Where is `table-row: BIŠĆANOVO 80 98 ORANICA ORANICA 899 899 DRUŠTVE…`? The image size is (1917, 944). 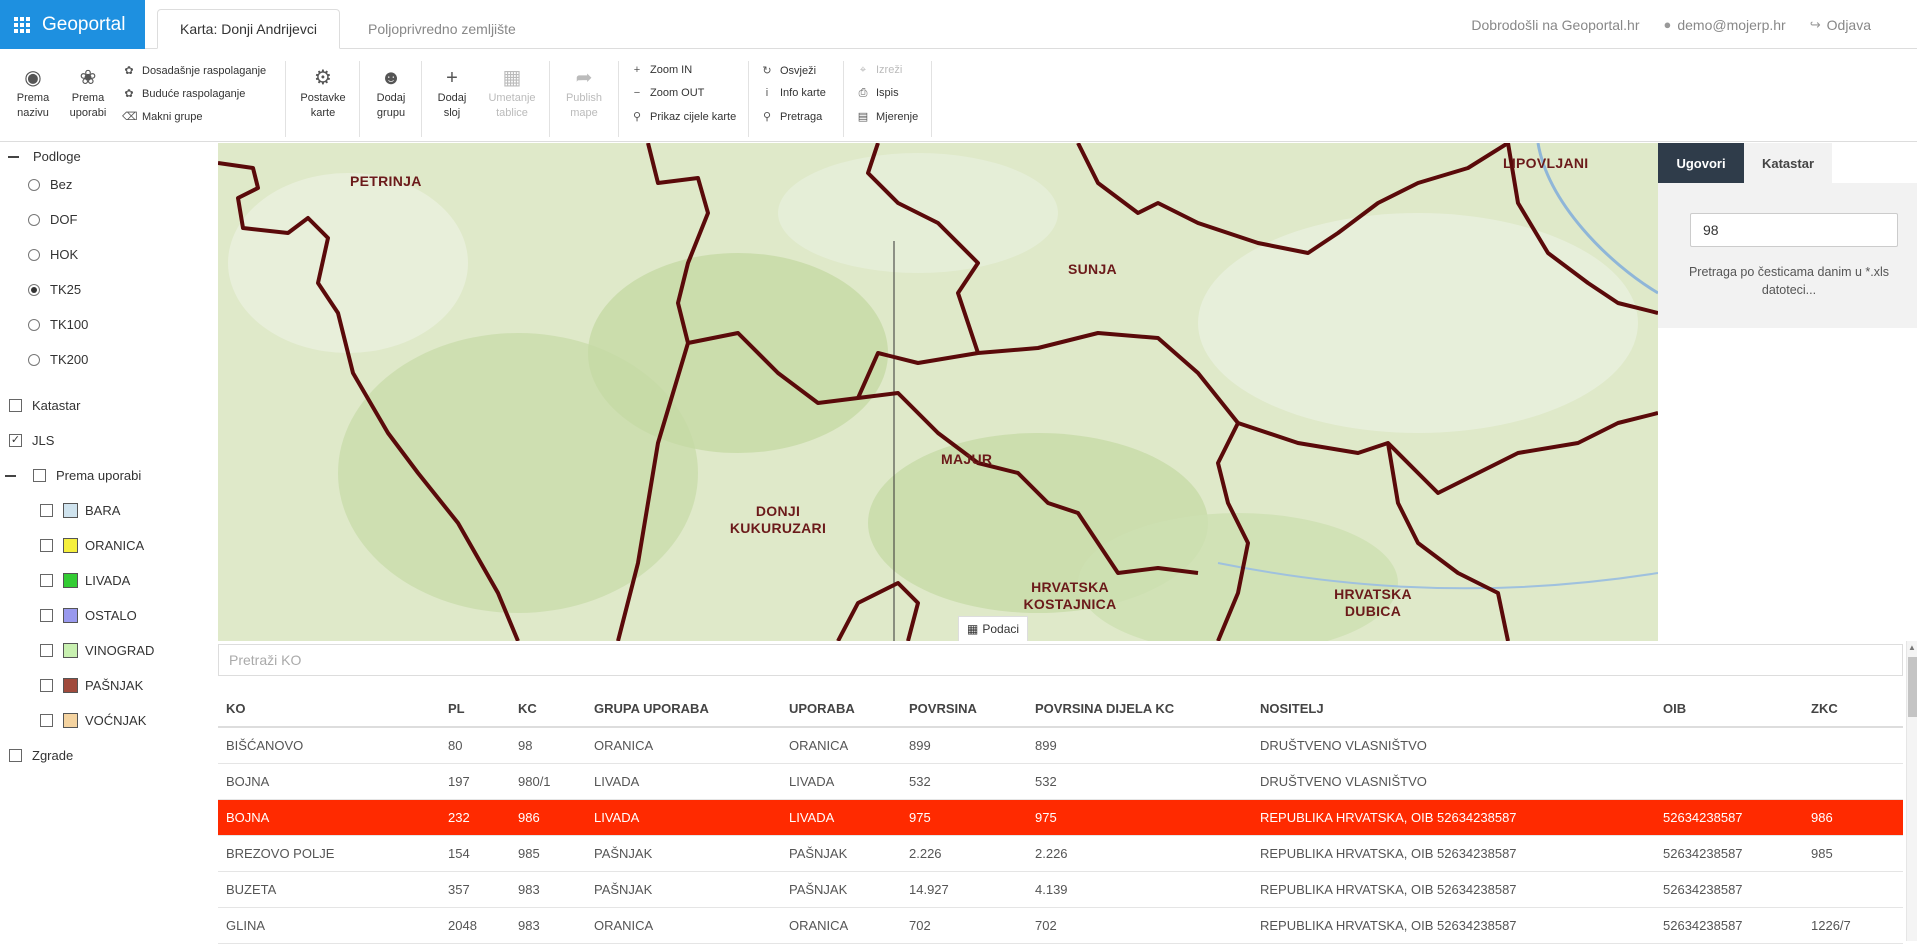
table-row: BIŠĆANOVO 80 98 ORANICA ORANICA 899 899 DRUŠTVE… is located at coordinates (1060, 745).